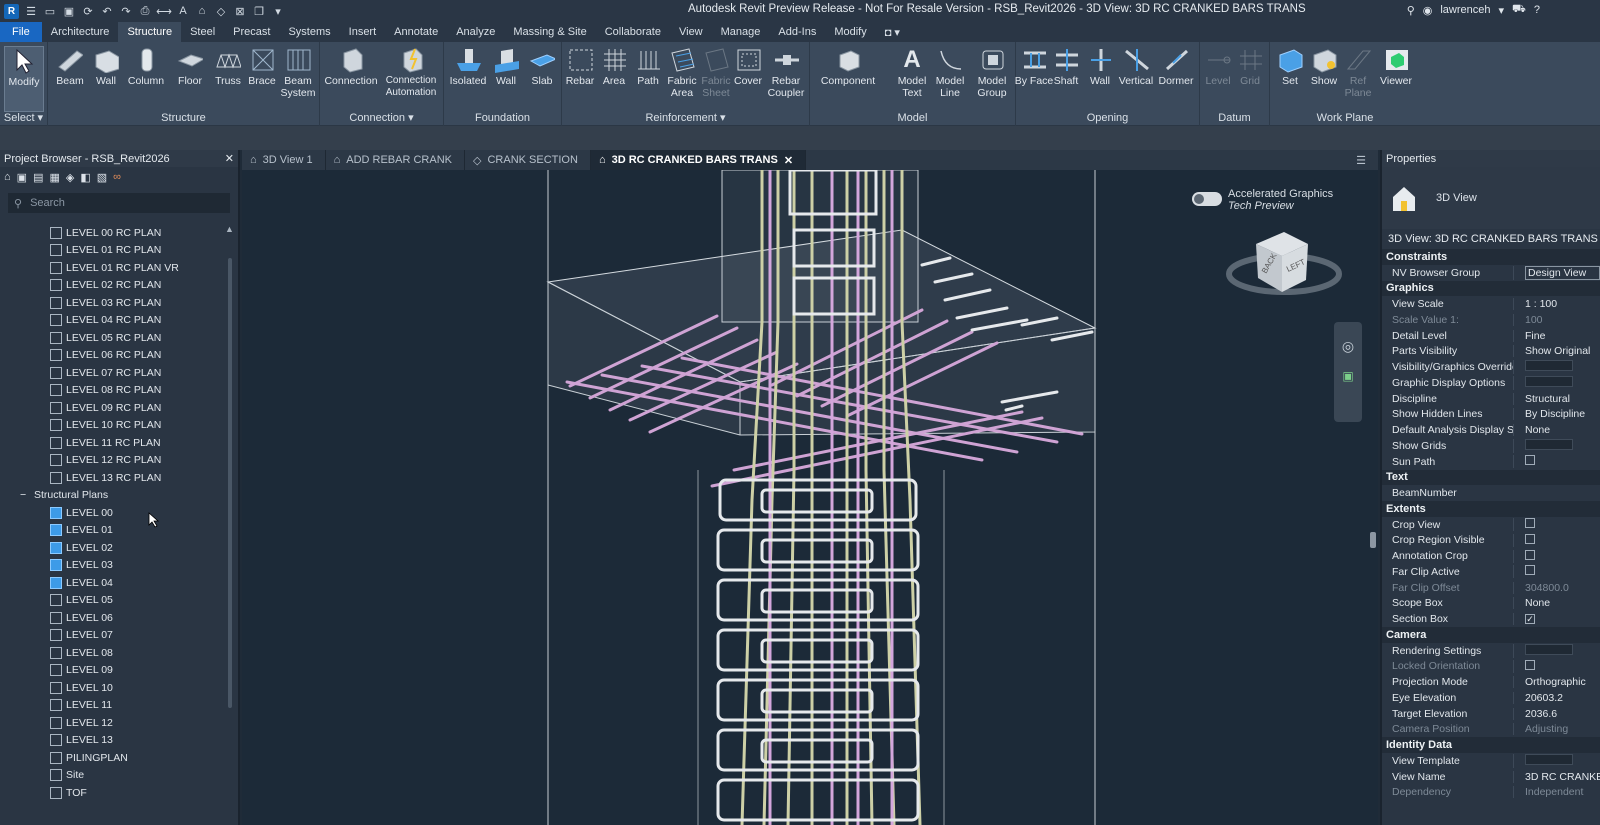  Describe the element at coordinates (22, 177) in the screenshot. I see `views-icon: ▣` at that location.